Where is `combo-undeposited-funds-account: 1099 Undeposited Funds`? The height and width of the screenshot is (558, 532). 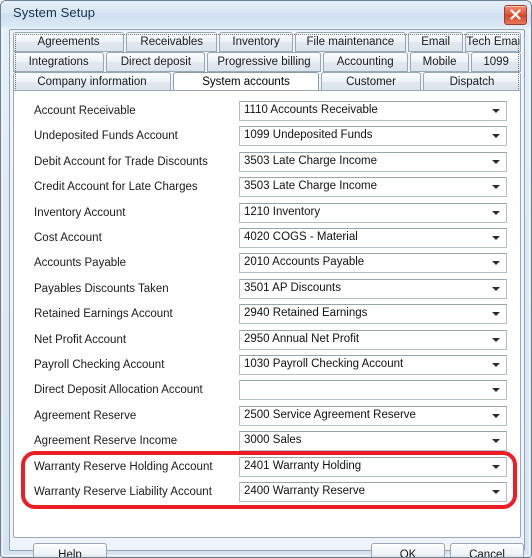 combo-undeposited-funds-account: 1099 Undeposited Funds is located at coordinates (373, 136).